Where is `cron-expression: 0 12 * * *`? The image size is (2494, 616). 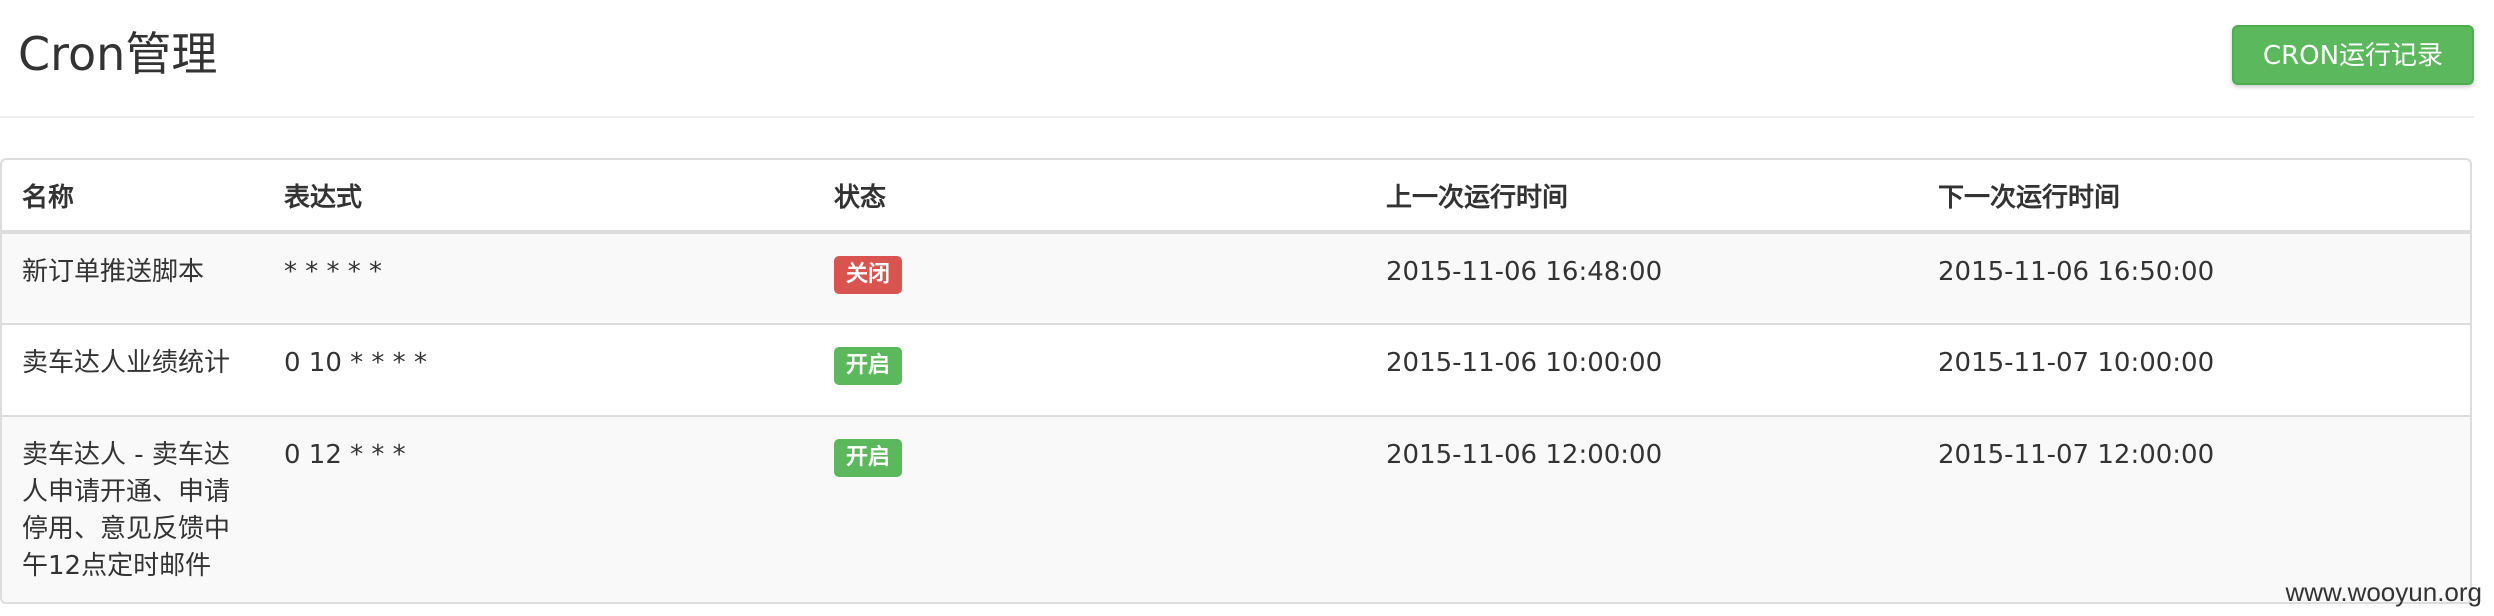 cron-expression: 0 12 * * * is located at coordinates (539, 509).